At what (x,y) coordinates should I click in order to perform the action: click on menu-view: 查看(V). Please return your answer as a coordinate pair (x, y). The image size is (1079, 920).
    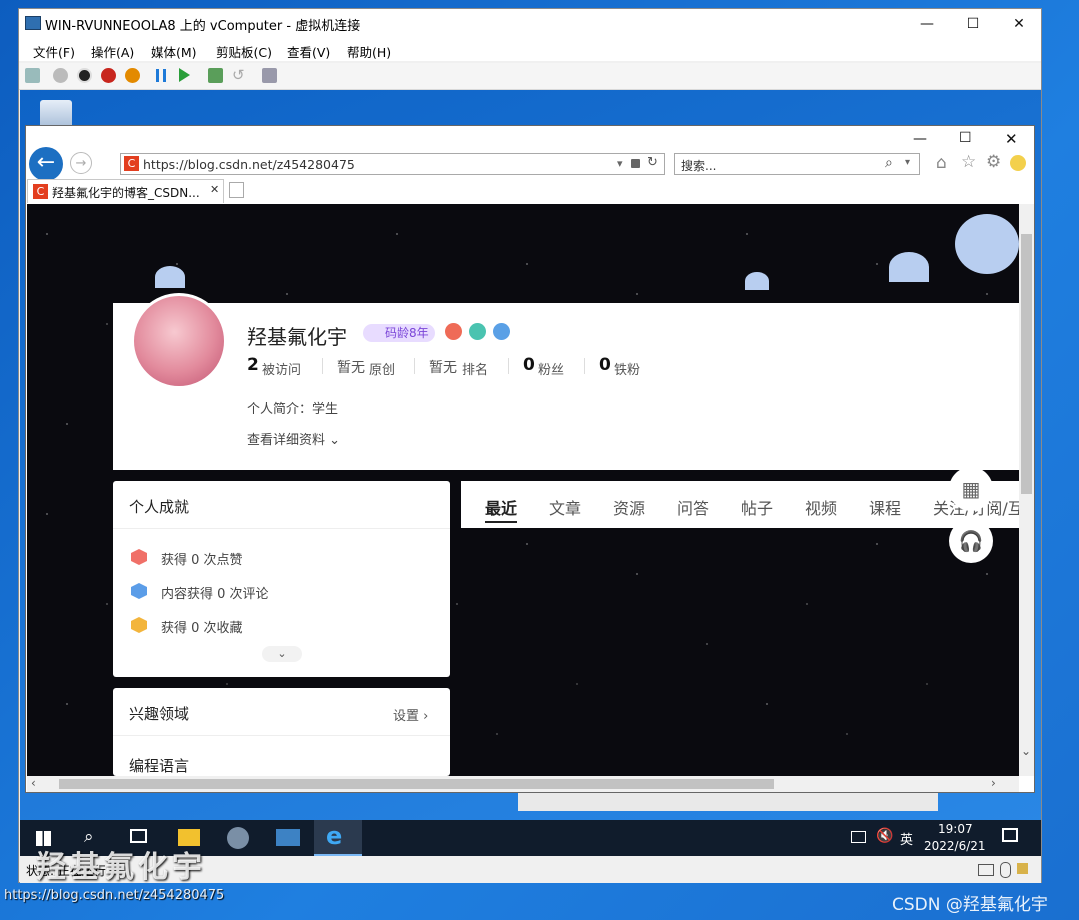
    Looking at the image, I should click on (308, 51).